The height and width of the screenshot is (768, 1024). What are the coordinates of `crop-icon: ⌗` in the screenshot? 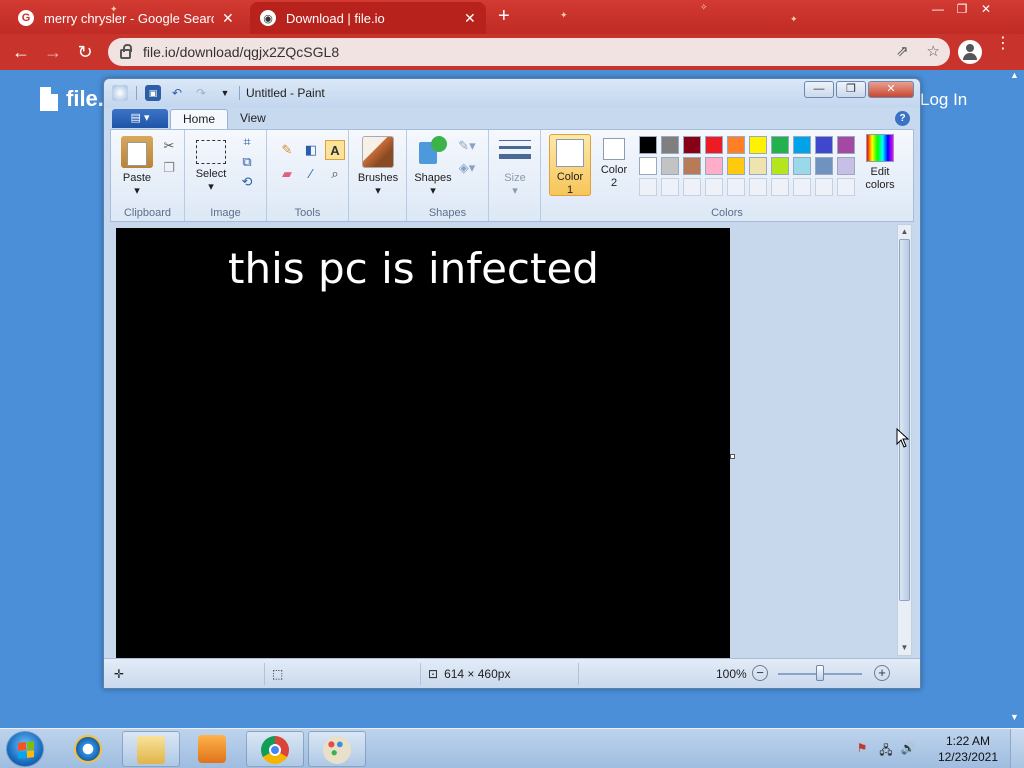 It's located at (247, 142).